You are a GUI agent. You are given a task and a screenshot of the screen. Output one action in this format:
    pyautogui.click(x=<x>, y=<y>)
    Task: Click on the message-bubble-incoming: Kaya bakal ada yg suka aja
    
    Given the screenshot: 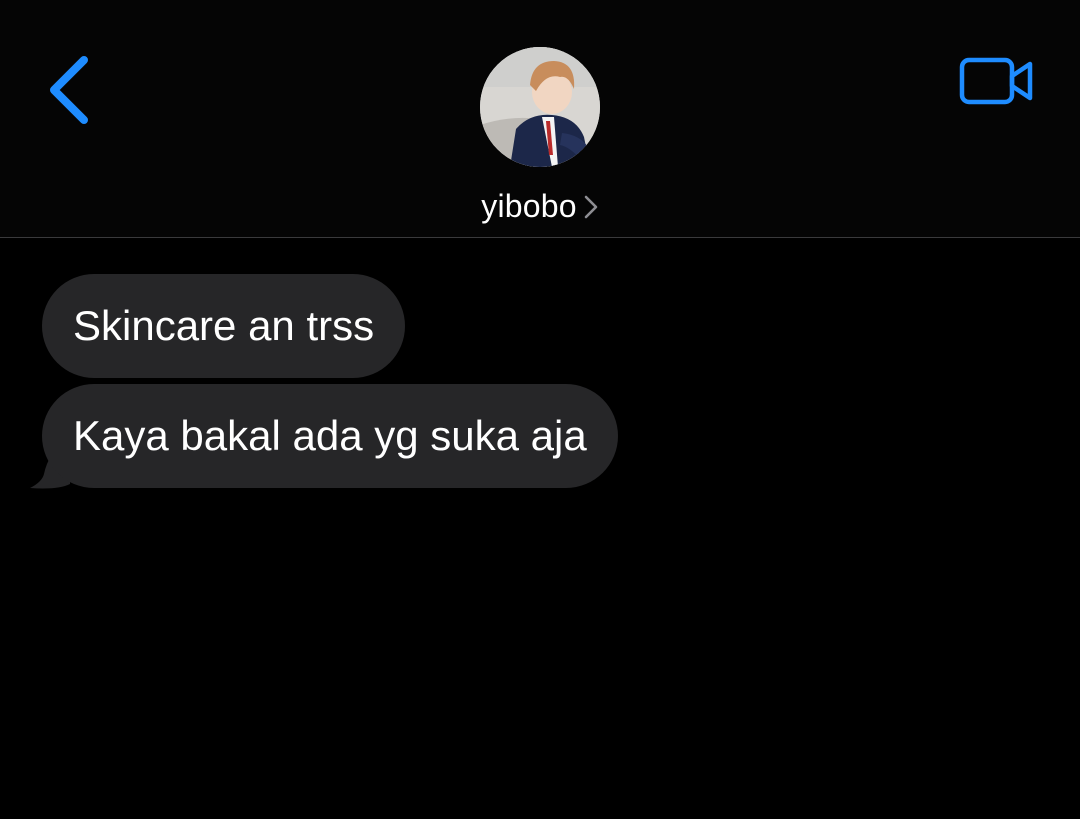 What is the action you would take?
    pyautogui.click(x=330, y=436)
    